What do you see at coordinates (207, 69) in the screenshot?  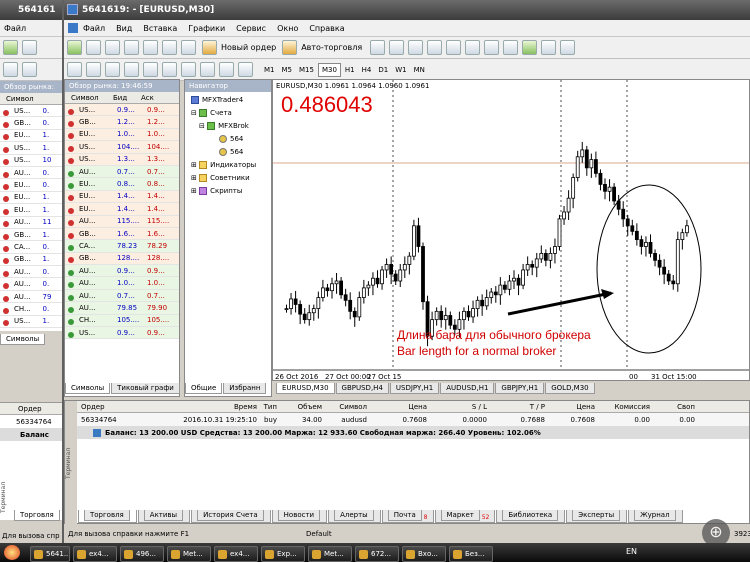 I see `text-icon` at bounding box center [207, 69].